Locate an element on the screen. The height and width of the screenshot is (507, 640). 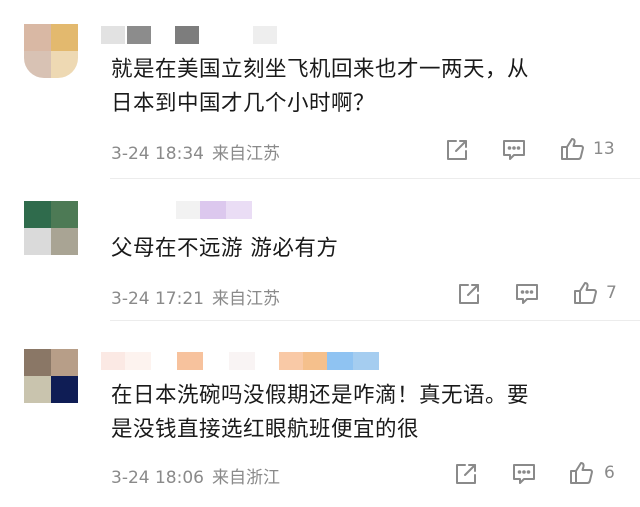
comment-time: 3-24 18:34 is located at coordinates (157, 154).